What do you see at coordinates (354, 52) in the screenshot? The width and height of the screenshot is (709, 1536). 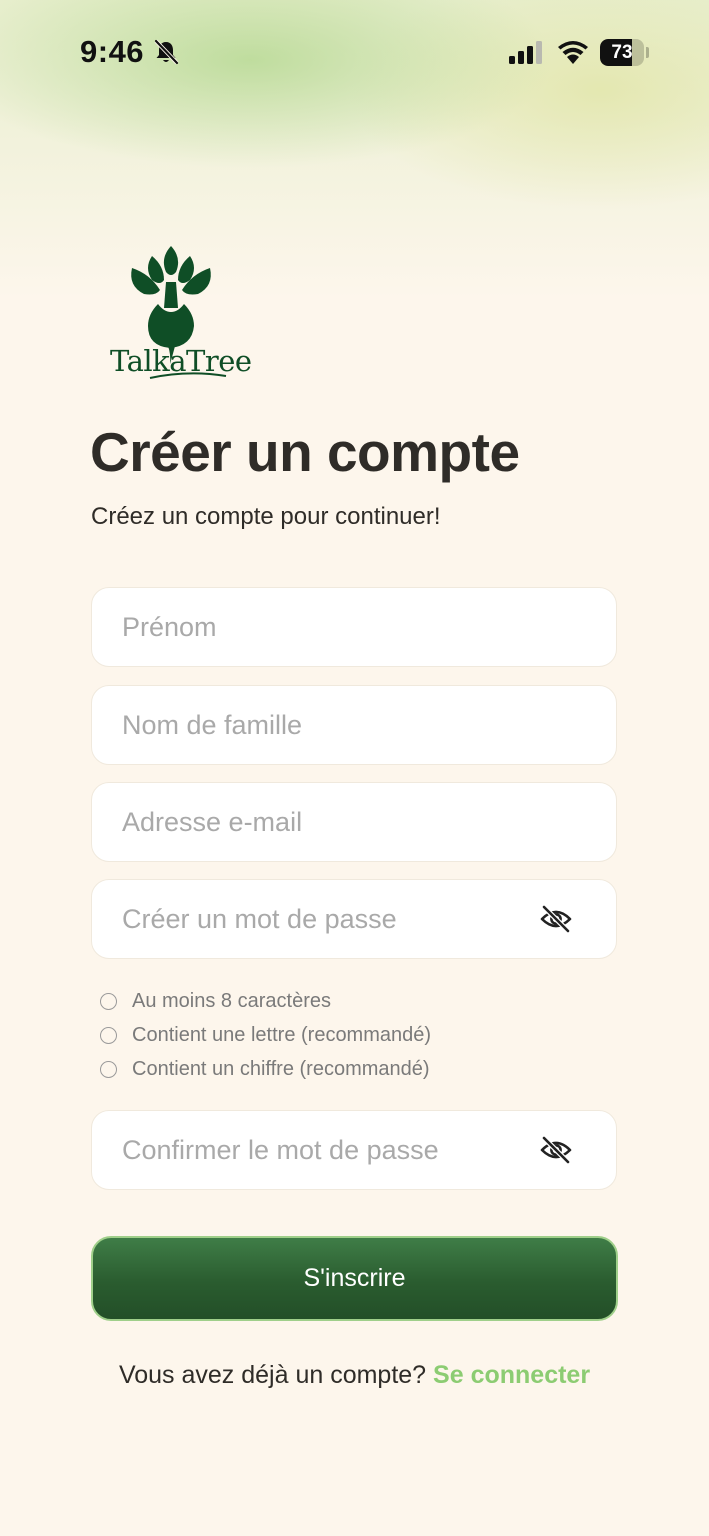 I see `status-bar: 9:46 73` at bounding box center [354, 52].